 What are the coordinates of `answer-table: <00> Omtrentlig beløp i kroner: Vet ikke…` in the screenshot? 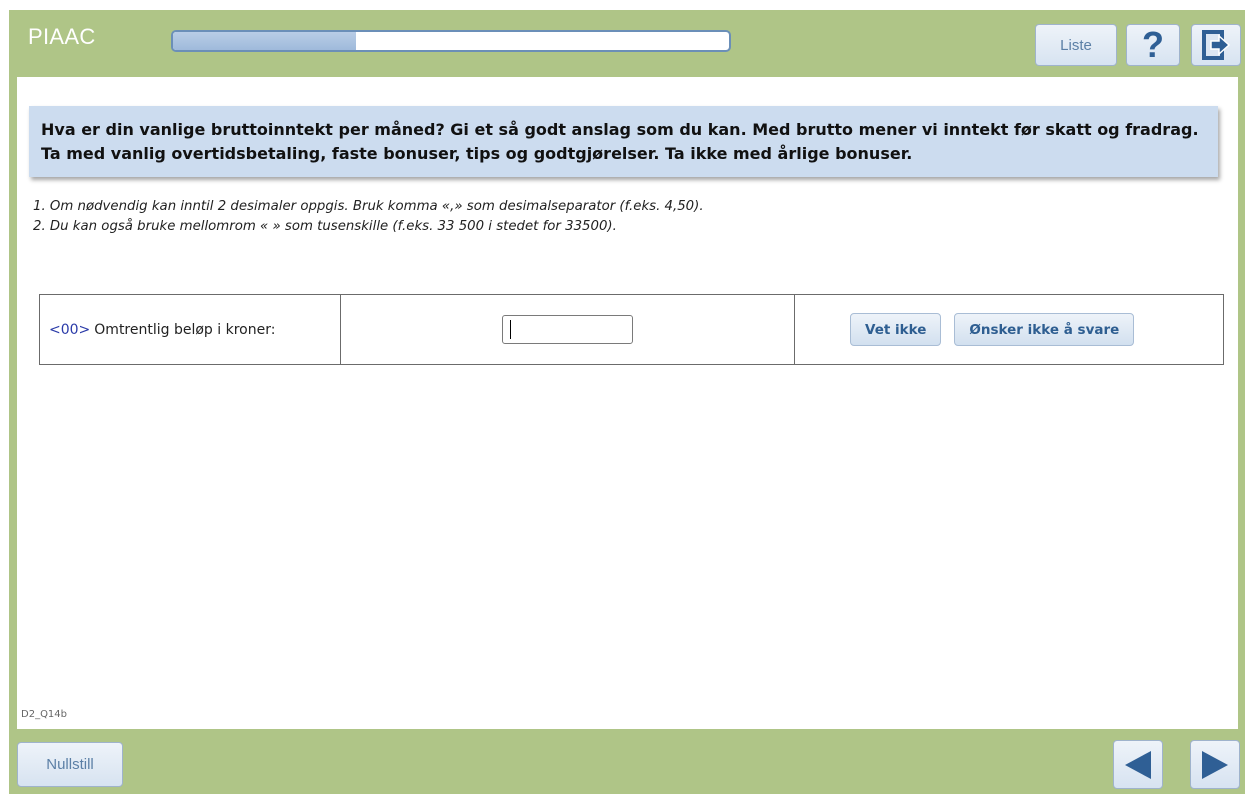 It's located at (631, 329).